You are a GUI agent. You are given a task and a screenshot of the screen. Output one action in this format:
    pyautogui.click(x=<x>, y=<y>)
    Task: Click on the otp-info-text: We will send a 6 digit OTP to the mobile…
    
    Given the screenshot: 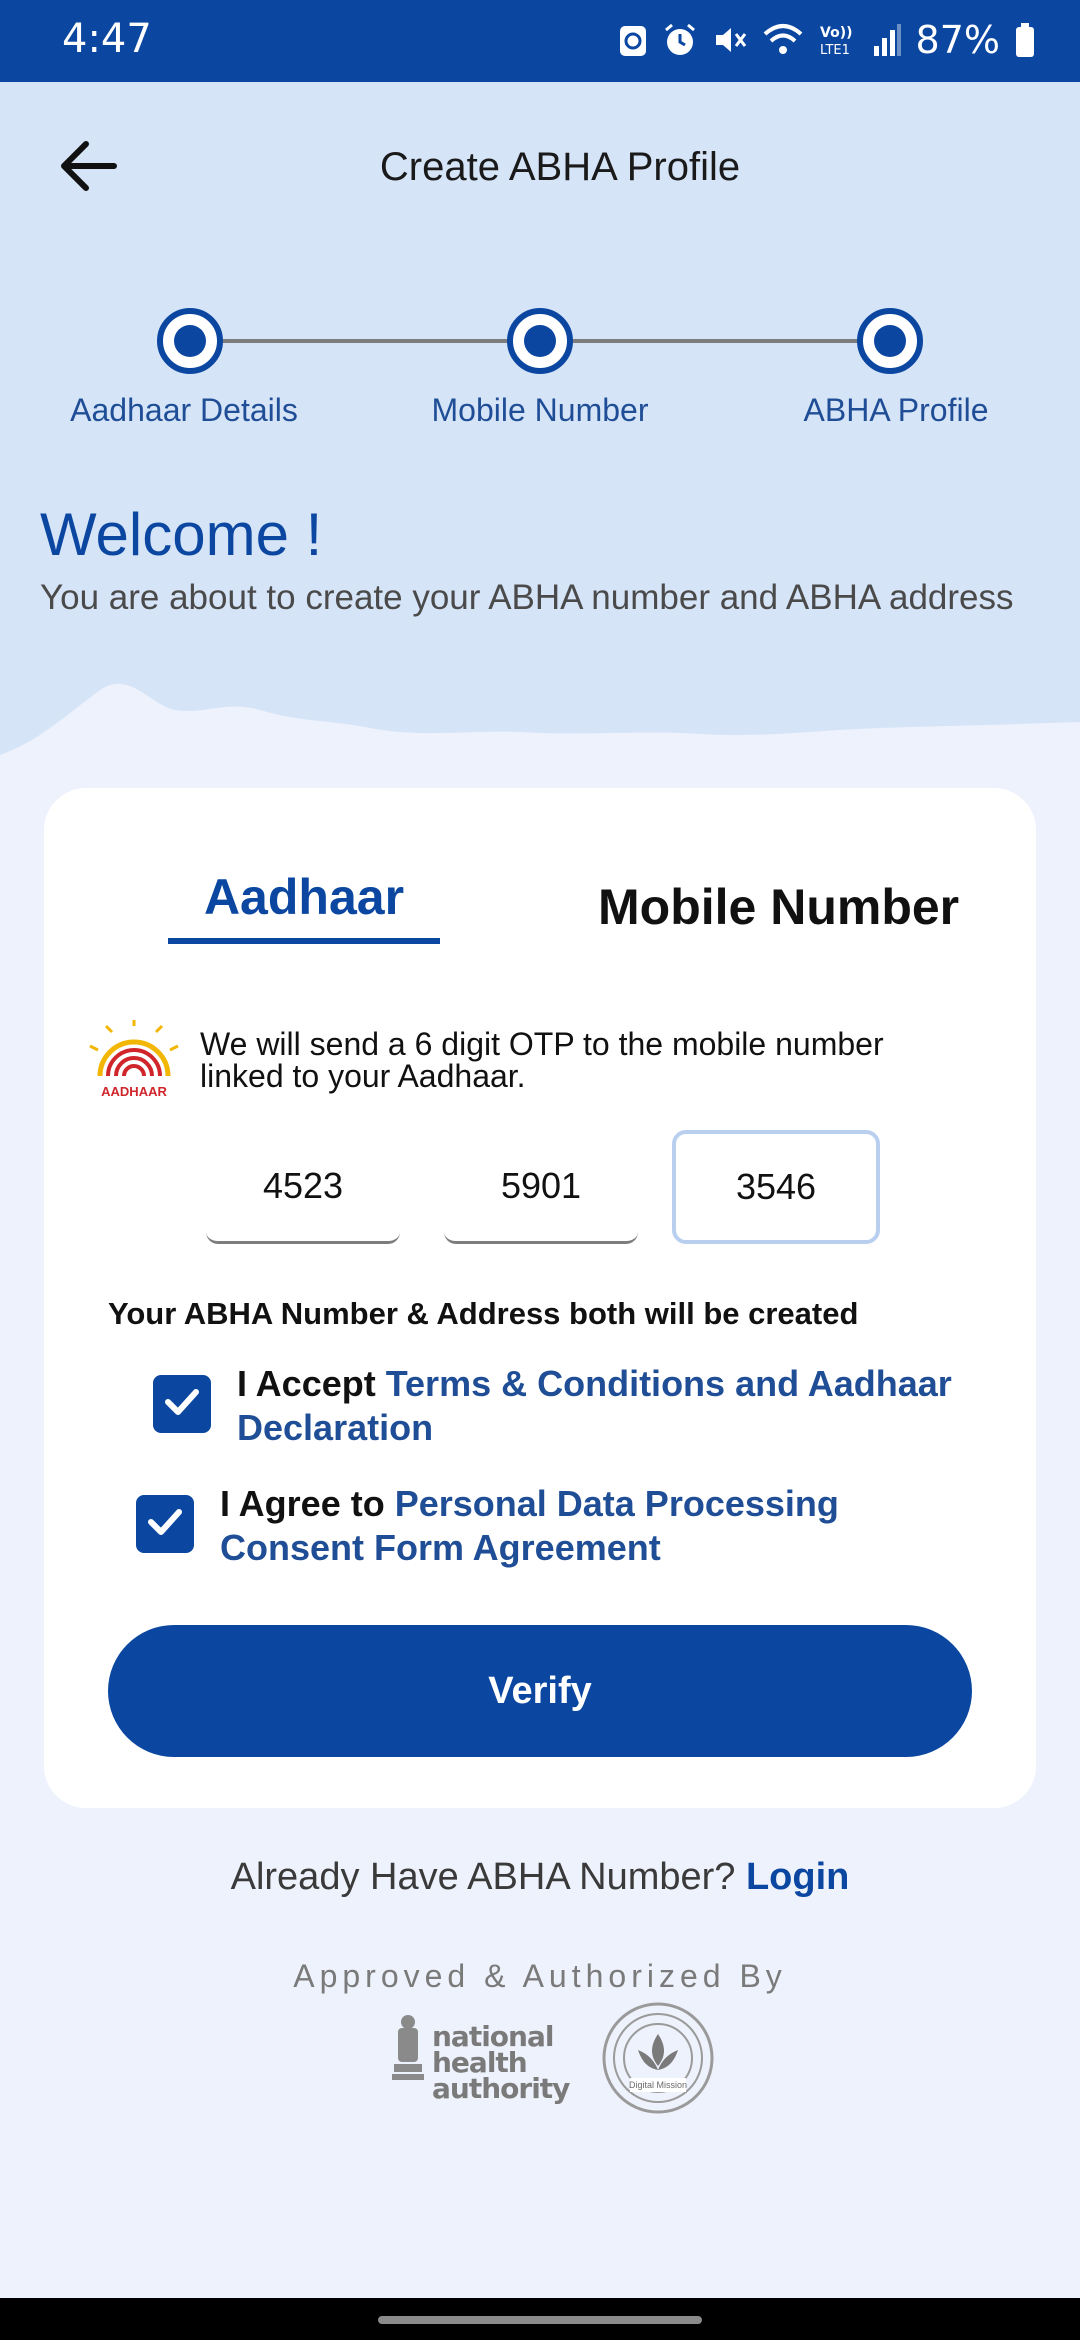 What is the action you would take?
    pyautogui.click(x=542, y=1060)
    